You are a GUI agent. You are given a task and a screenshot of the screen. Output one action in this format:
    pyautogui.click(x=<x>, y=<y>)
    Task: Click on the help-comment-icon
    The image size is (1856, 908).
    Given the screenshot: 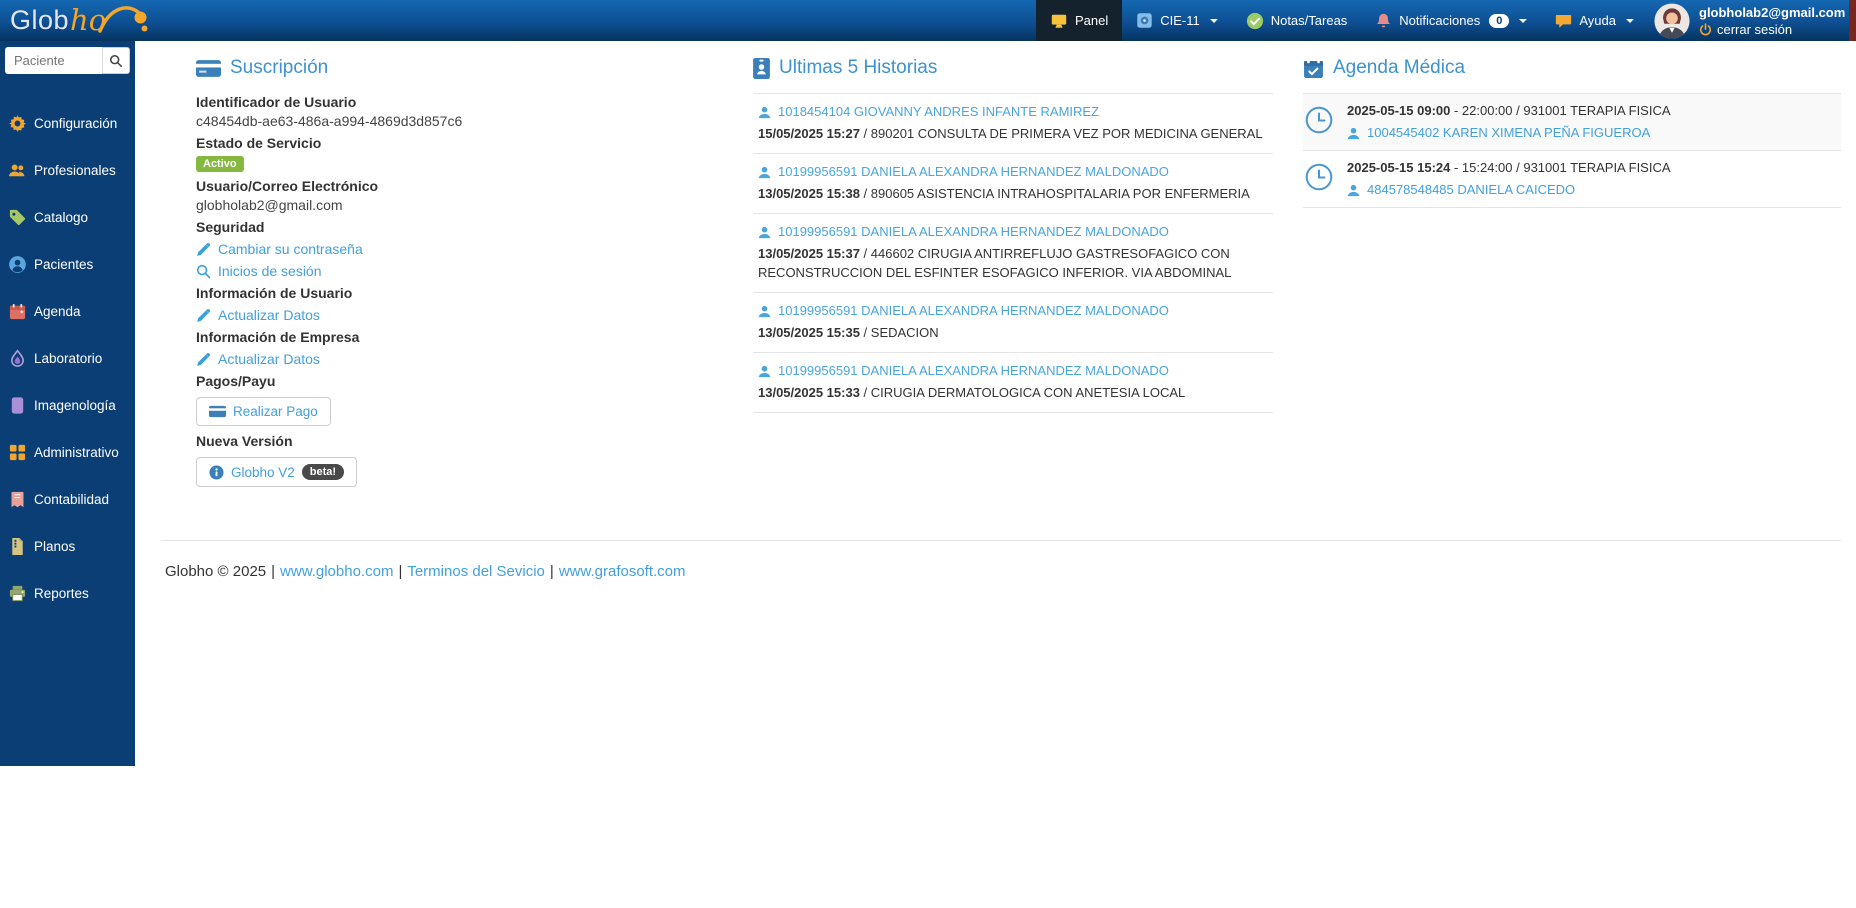 What is the action you would take?
    pyautogui.click(x=1564, y=21)
    